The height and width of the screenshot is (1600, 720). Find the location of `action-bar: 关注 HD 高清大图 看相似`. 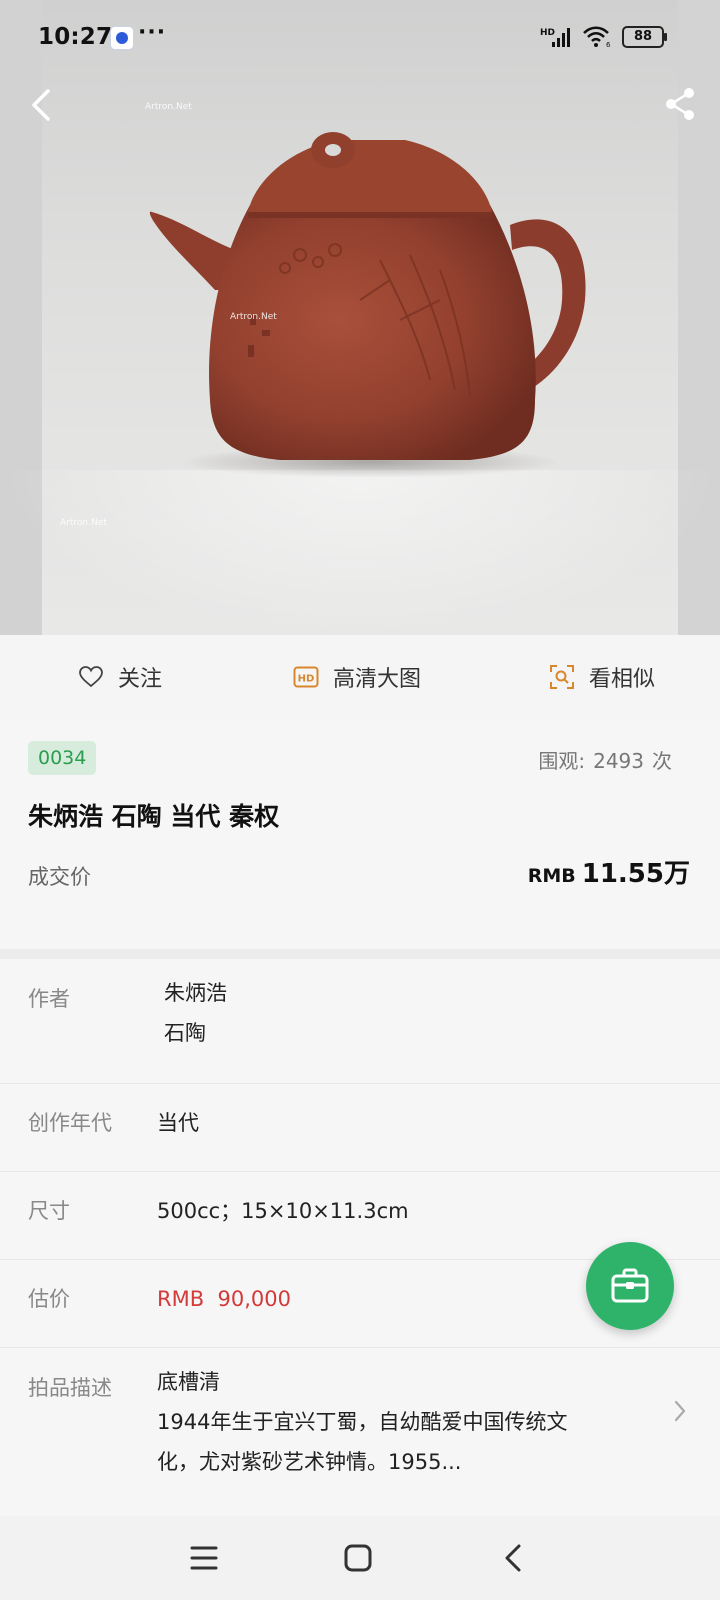

action-bar: 关注 HD 高清大图 看相似 is located at coordinates (360, 677).